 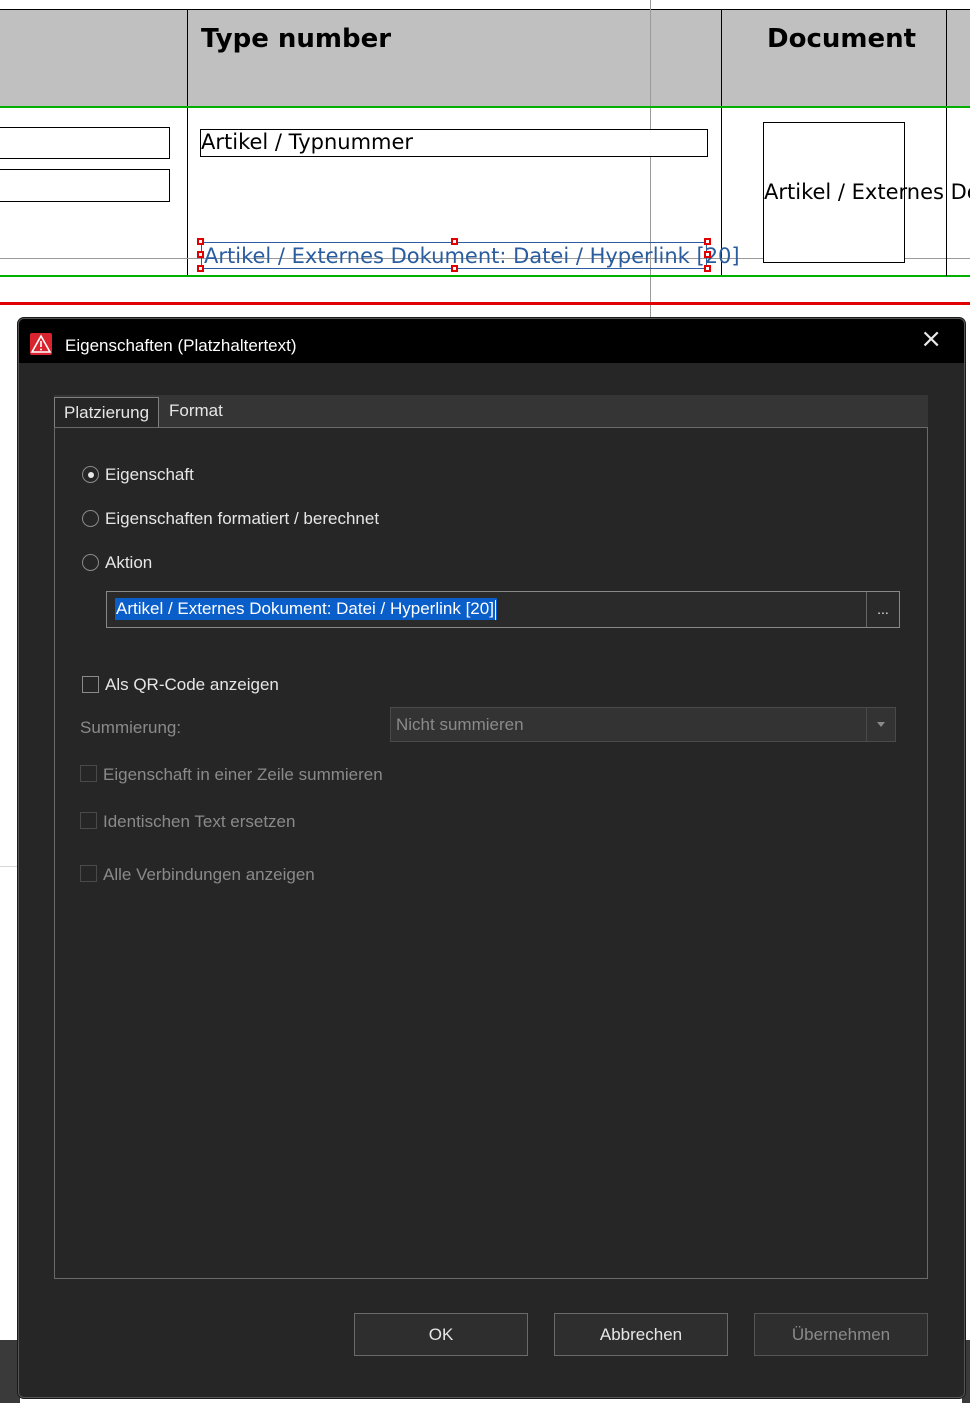 What do you see at coordinates (643, 724) in the screenshot?
I see `summation-select: Nicht summieren` at bounding box center [643, 724].